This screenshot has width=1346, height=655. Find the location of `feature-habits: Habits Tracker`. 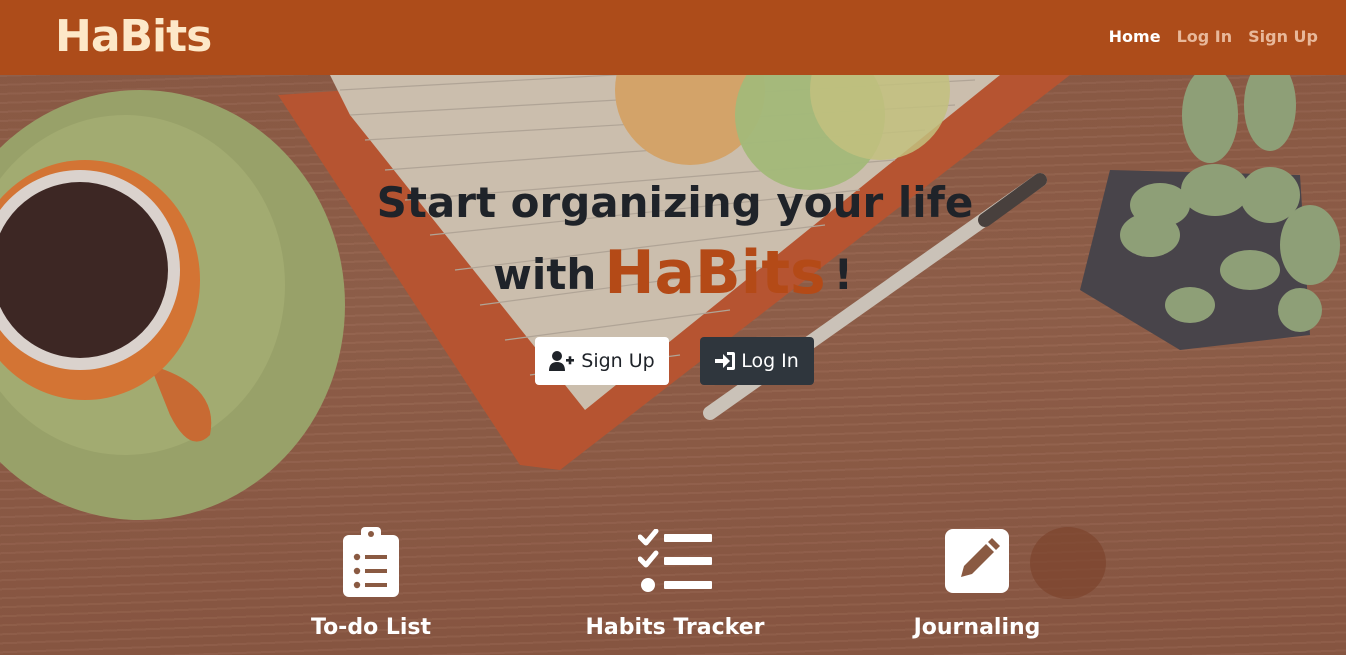

feature-habits: Habits Tracker is located at coordinates (675, 582).